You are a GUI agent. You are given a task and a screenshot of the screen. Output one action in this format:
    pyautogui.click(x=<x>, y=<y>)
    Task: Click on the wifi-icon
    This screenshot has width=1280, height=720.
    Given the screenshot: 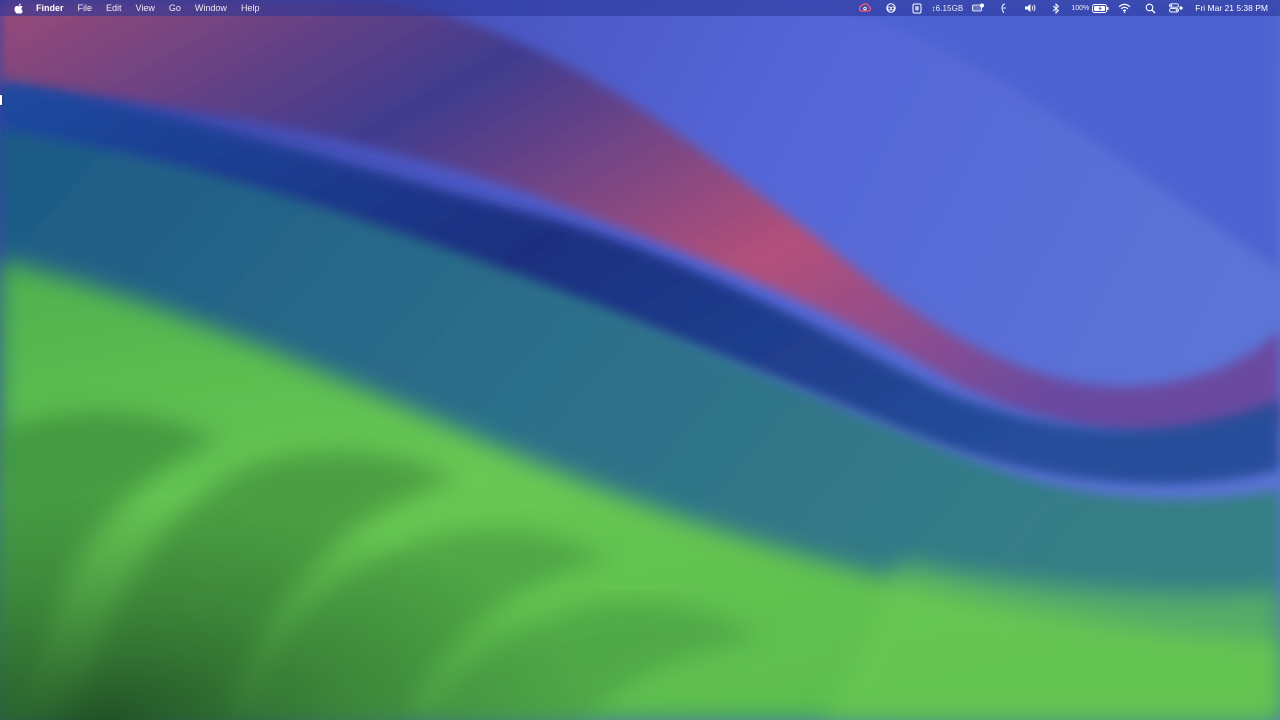 What is the action you would take?
    pyautogui.click(x=1124, y=8)
    